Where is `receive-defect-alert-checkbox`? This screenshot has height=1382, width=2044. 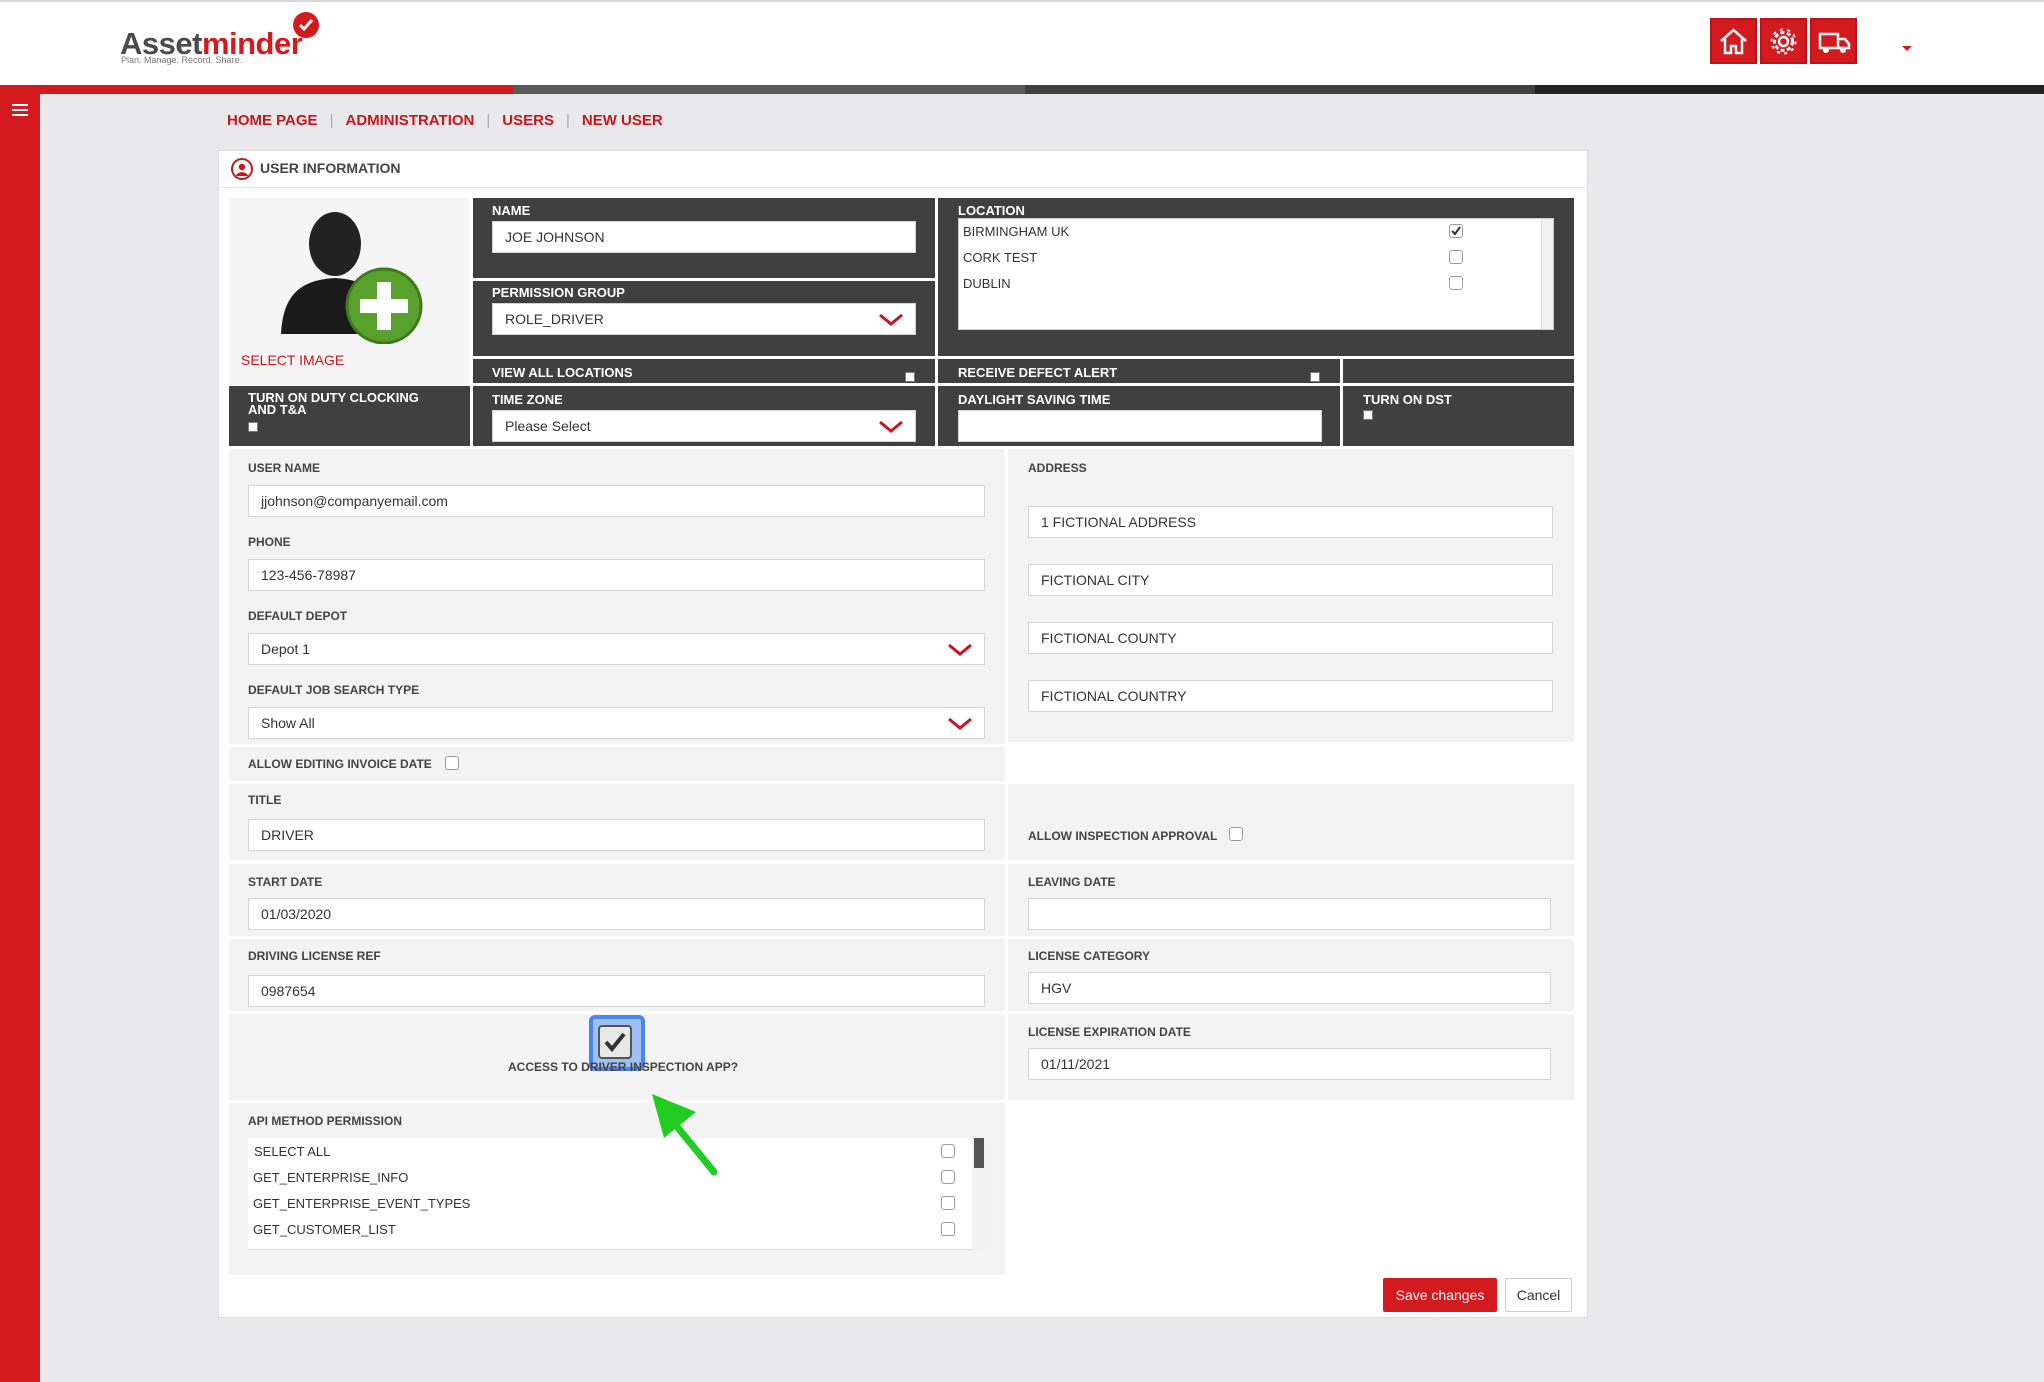
receive-defect-alert-checkbox is located at coordinates (1315, 377).